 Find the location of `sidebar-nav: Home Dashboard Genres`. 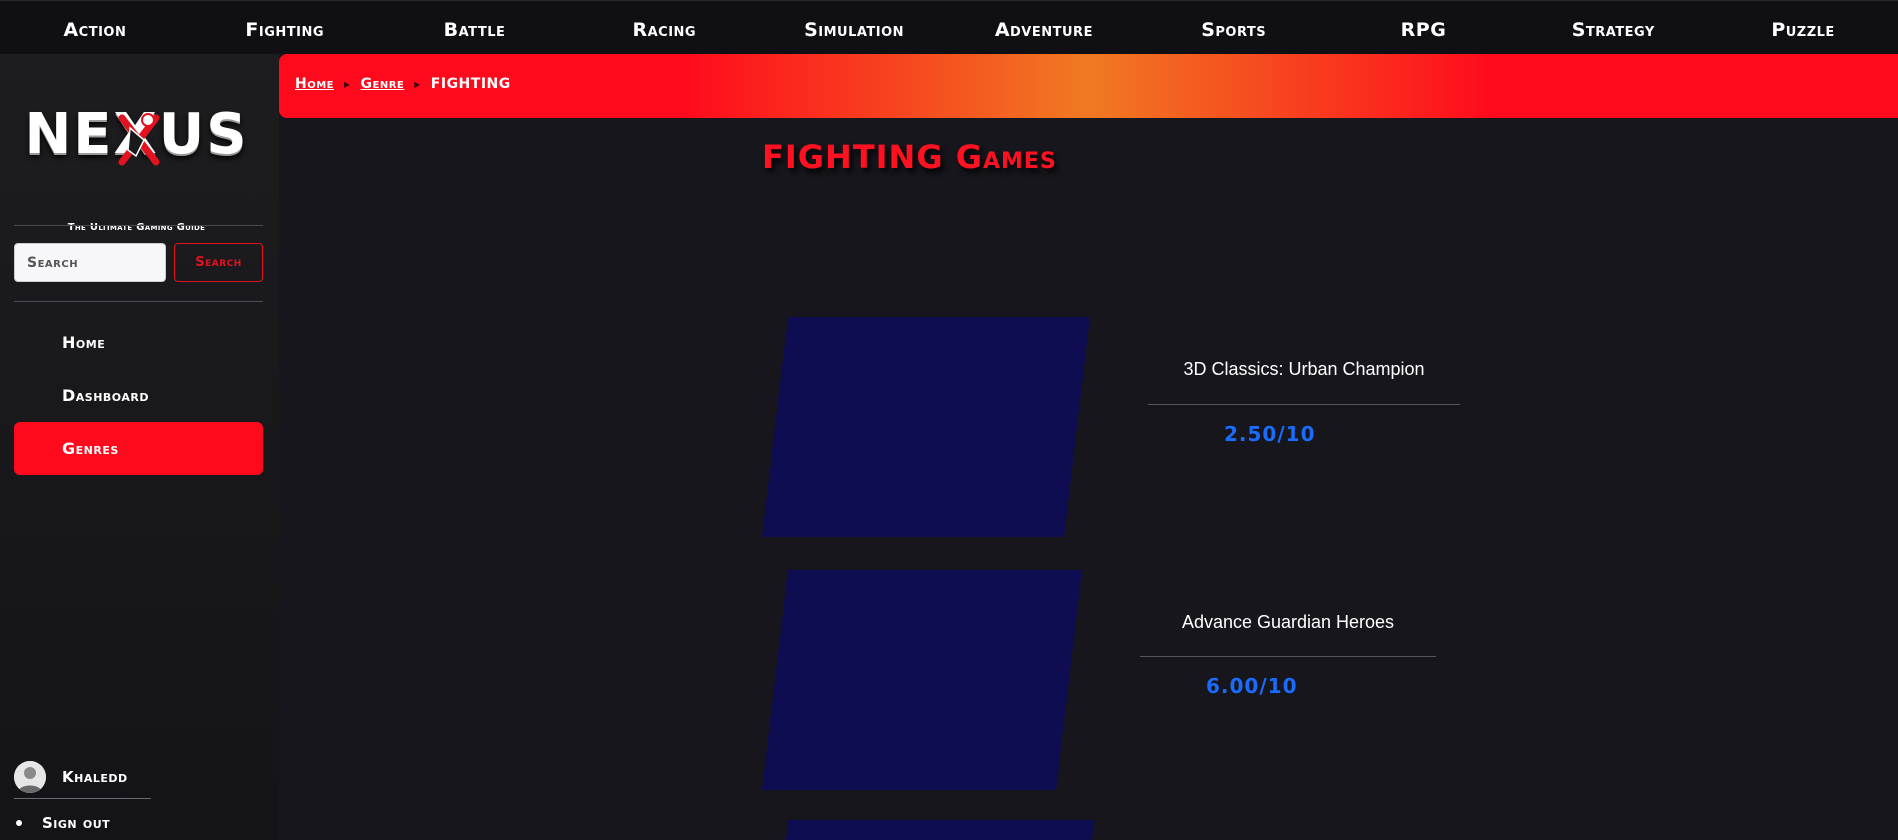

sidebar-nav: Home Dashboard Genres is located at coordinates (138, 395).